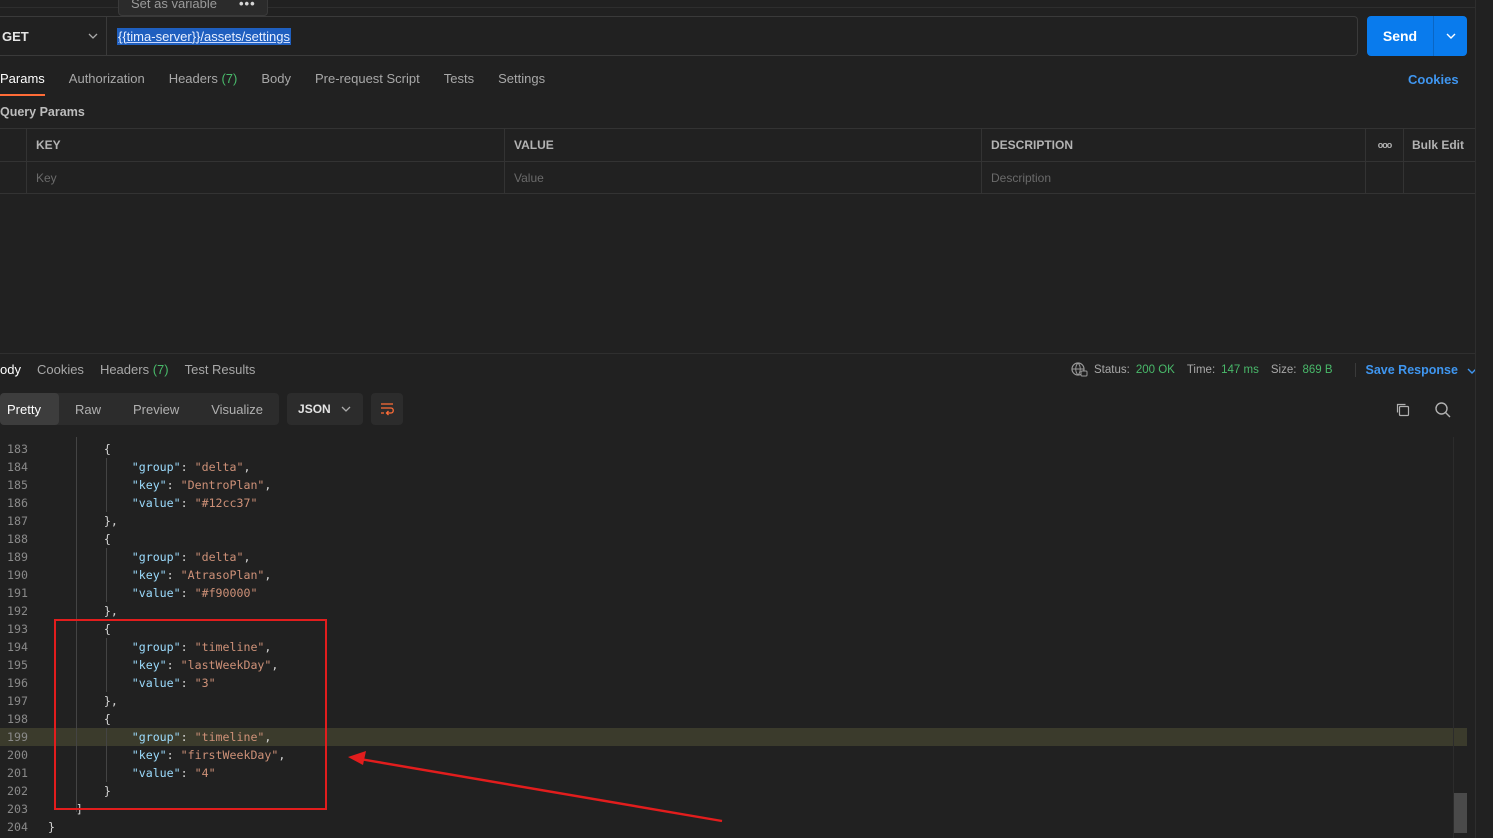  I want to click on code-line: 189 "group": "delta",, so click(733, 557).